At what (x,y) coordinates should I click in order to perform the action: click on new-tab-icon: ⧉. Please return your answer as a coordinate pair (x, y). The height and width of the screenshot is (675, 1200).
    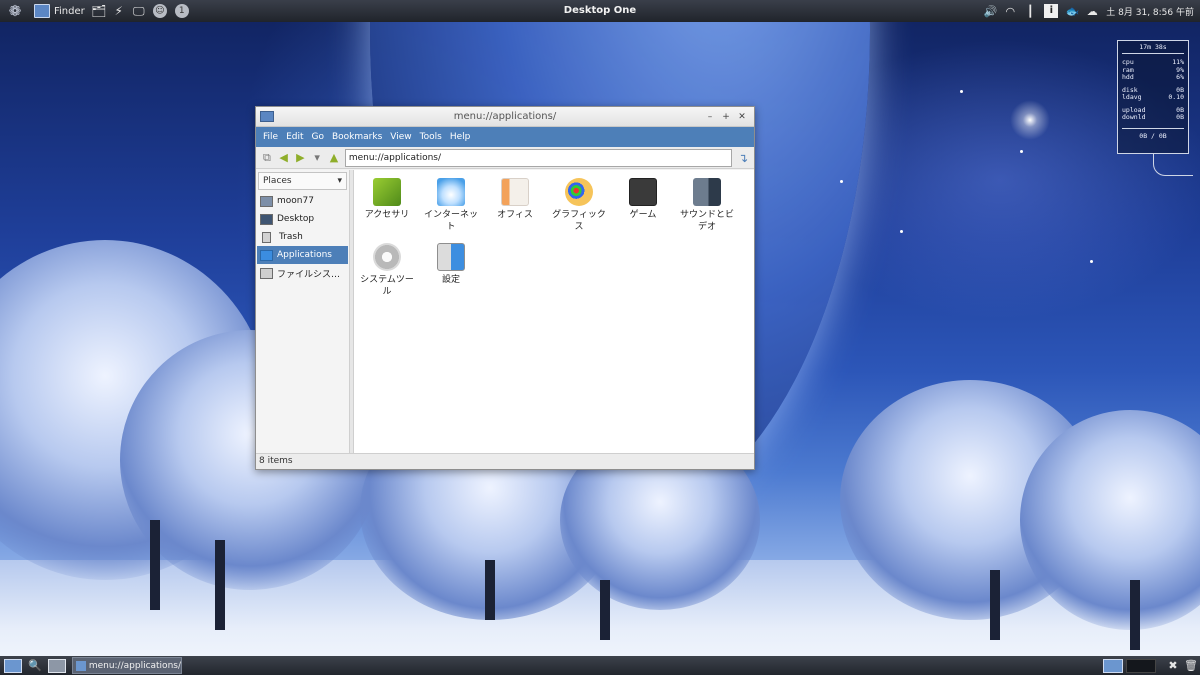
    Looking at the image, I should click on (267, 158).